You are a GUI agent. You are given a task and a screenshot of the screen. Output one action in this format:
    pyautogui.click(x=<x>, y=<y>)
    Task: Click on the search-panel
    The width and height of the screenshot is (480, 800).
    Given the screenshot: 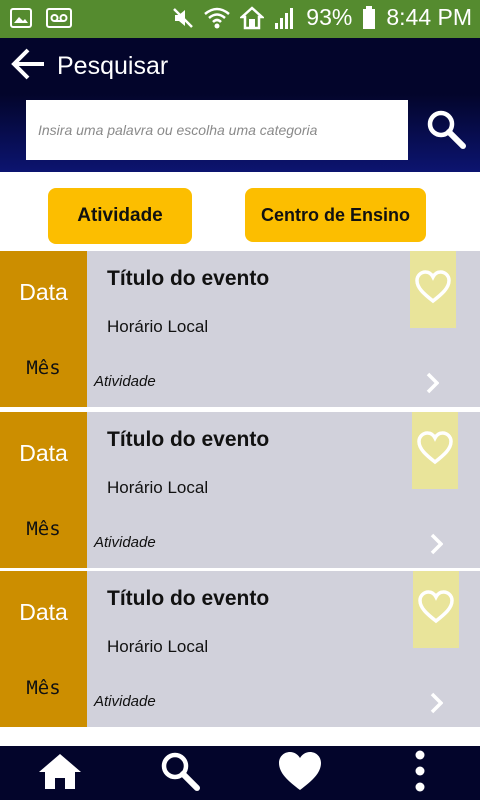 What is the action you would take?
    pyautogui.click(x=240, y=133)
    